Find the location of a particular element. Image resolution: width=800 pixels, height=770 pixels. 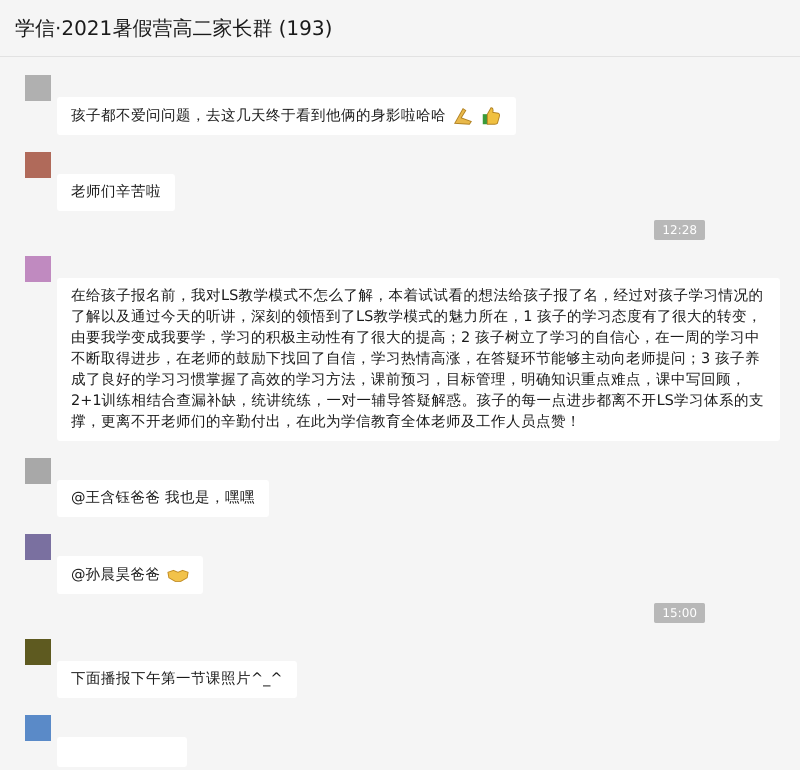

message-bubble: 孩子都不爱问问题，去这几天终于看到他俩的身影啦哈哈 is located at coordinates (286, 116).